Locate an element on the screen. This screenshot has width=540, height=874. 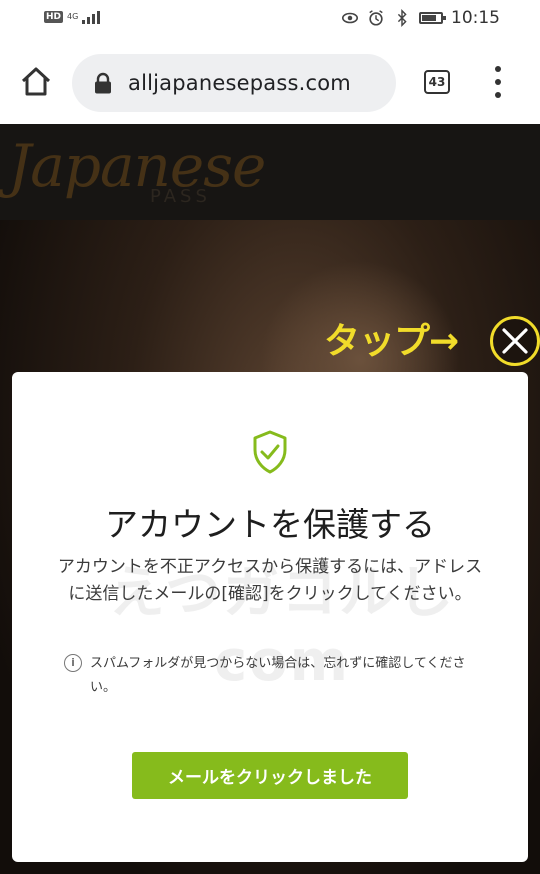
shield-check-icon is located at coordinates (270, 452).